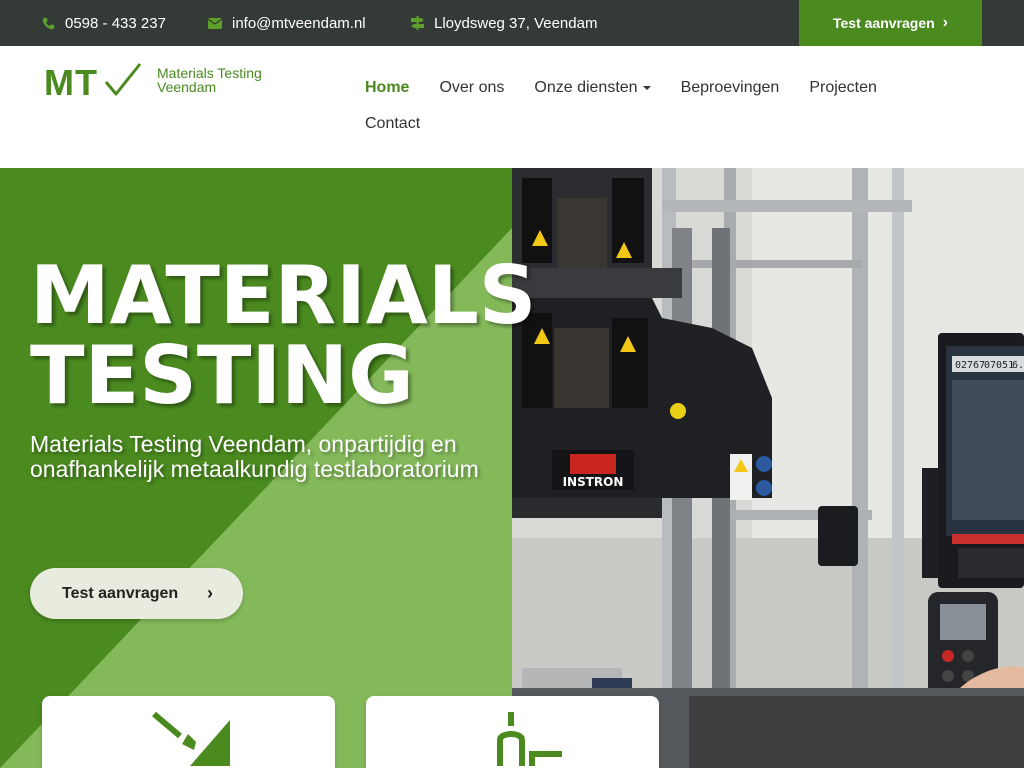 The image size is (1024, 768). I want to click on screen-value-3: 6.96, so click(1018, 365).